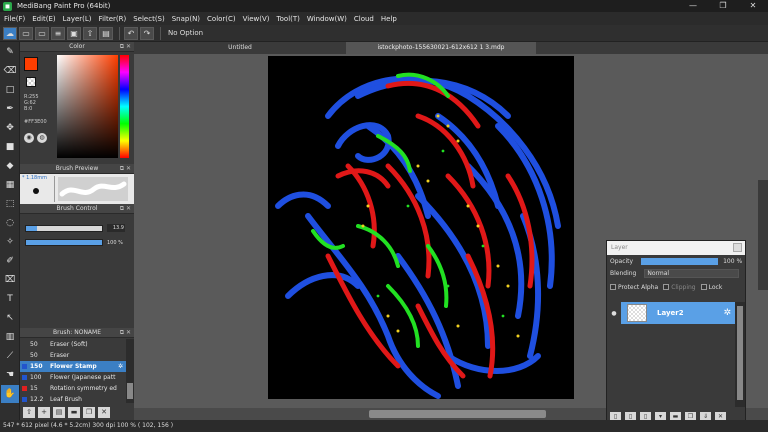  I want to click on brush-list-item: 15 Rotation symmetry ed, so click(73, 388).